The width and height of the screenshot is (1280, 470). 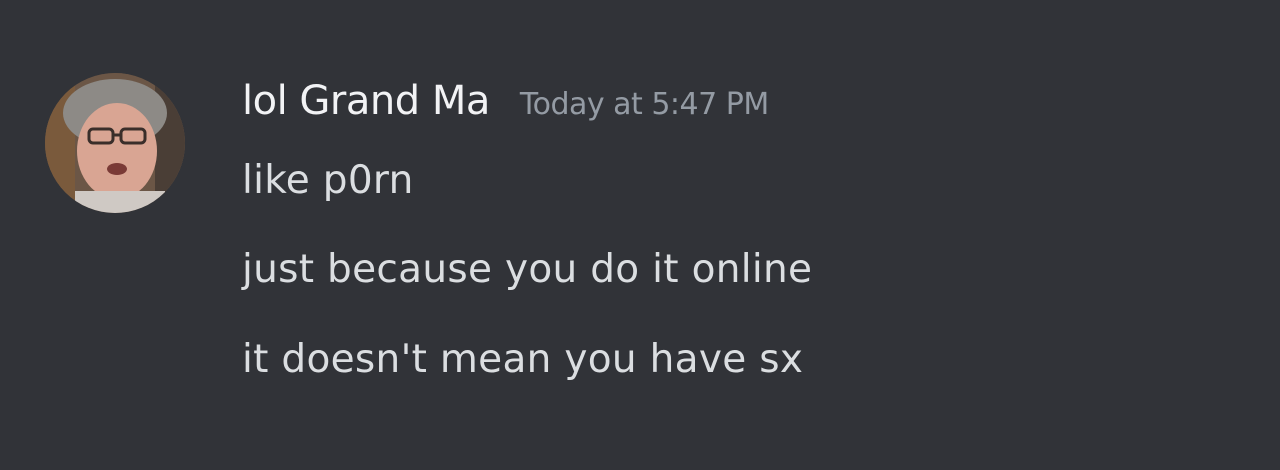 I want to click on timestamp: Today at 5:47 PM, so click(x=644, y=104).